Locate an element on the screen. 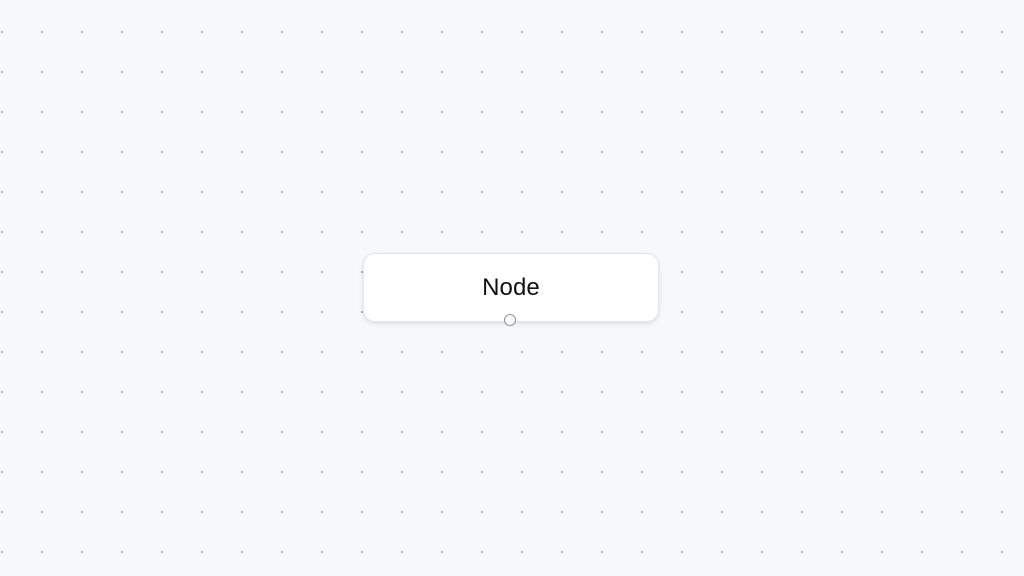 This screenshot has height=576, width=1024. flow-node: Node is located at coordinates (511, 287).